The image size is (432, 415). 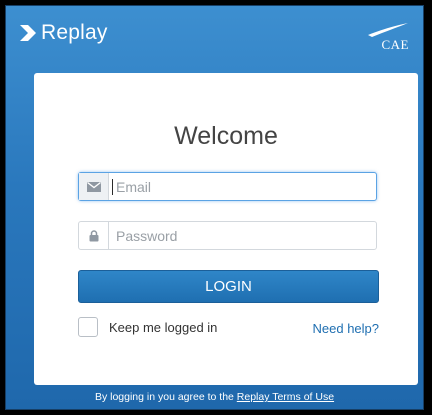 What do you see at coordinates (244, 186) in the screenshot?
I see `email-input` at bounding box center [244, 186].